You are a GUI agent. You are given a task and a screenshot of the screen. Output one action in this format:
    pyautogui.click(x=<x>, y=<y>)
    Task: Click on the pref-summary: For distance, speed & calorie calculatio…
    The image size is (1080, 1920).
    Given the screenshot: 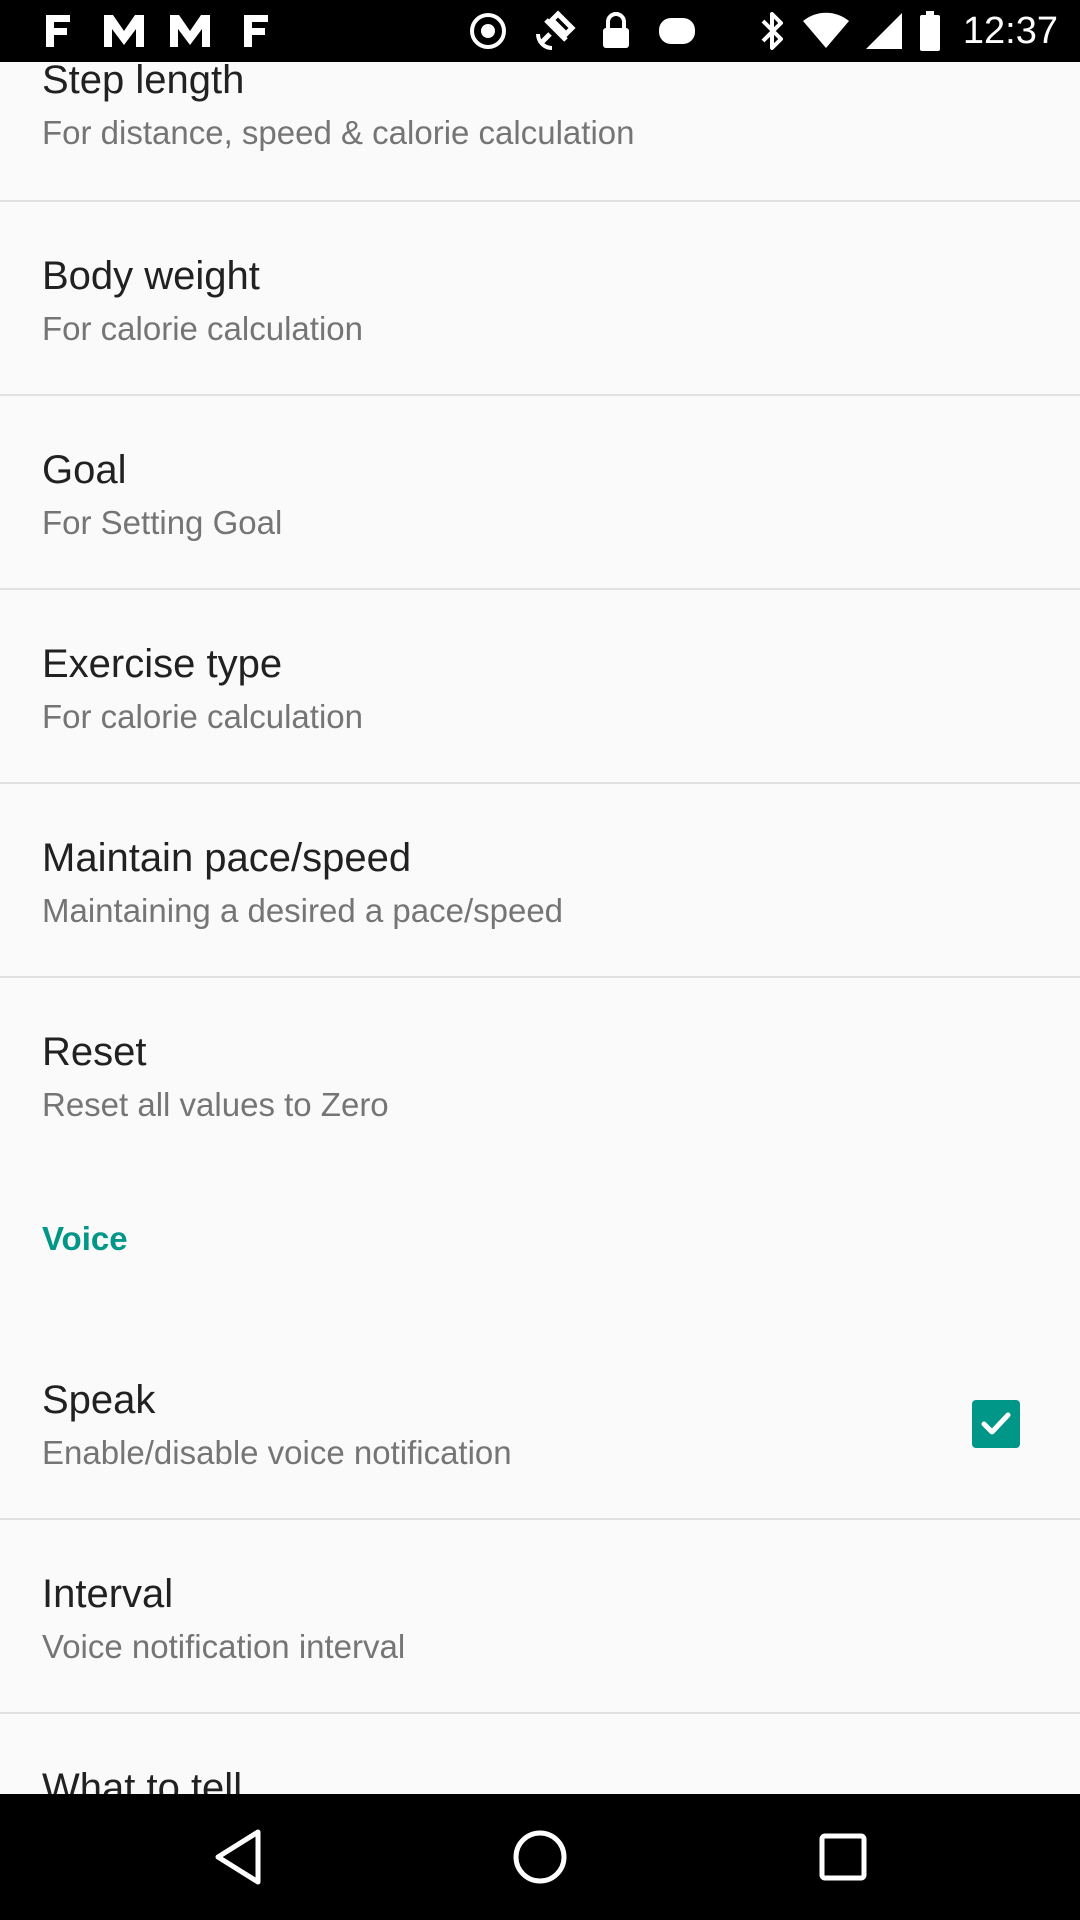 What is the action you would take?
    pyautogui.click(x=338, y=132)
    